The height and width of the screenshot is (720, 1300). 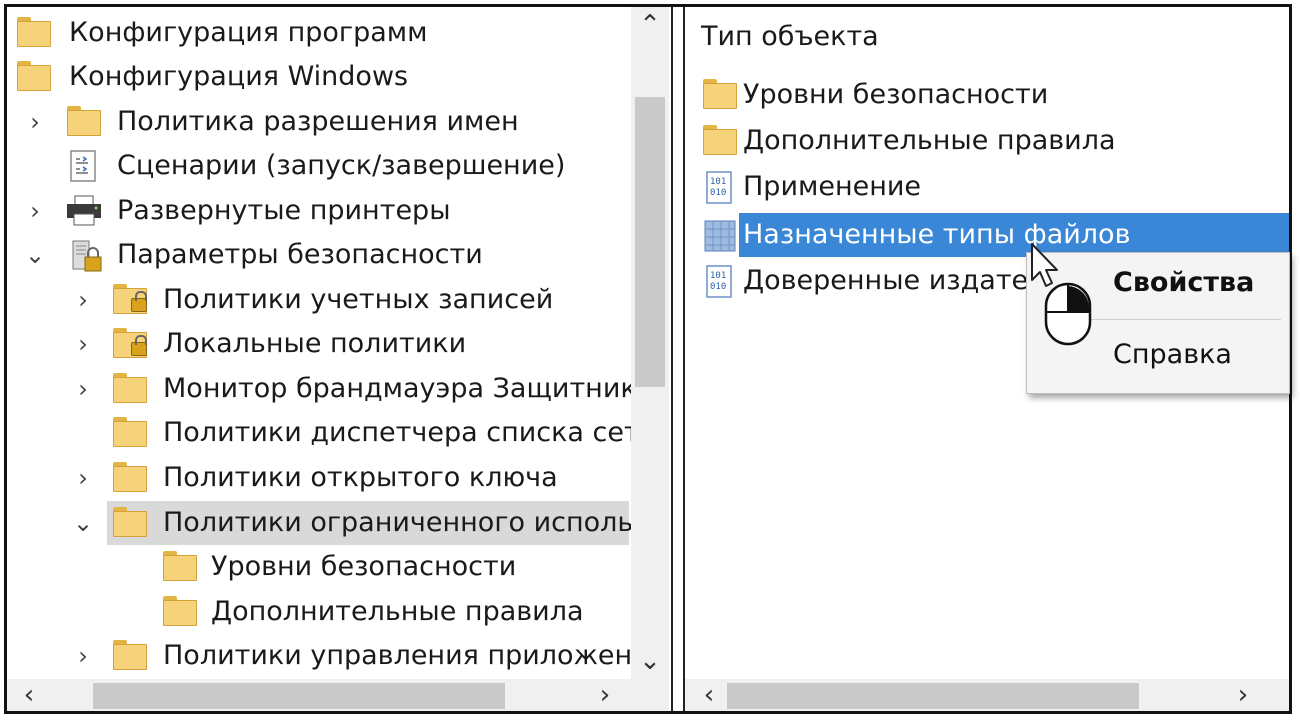 I want to click on details-horizontal-scroll-thumb, so click(x=933, y=696).